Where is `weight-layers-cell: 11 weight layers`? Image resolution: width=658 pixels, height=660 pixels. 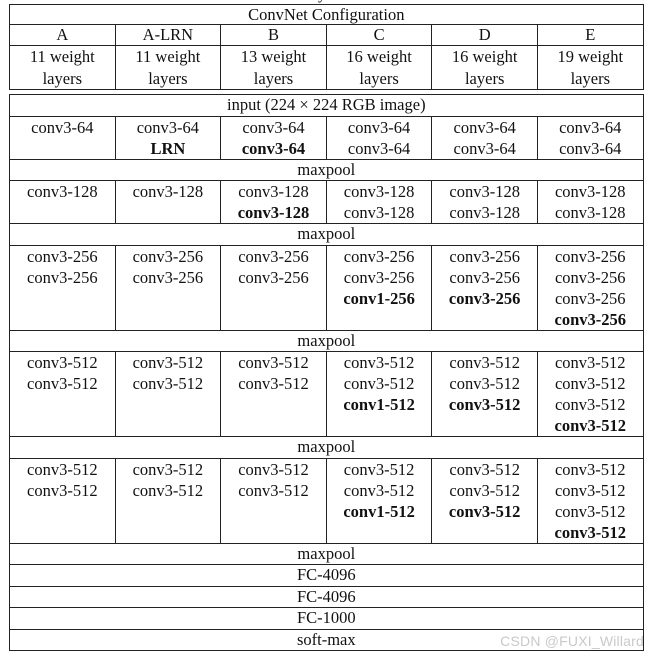 weight-layers-cell: 11 weight layers is located at coordinates (62, 67).